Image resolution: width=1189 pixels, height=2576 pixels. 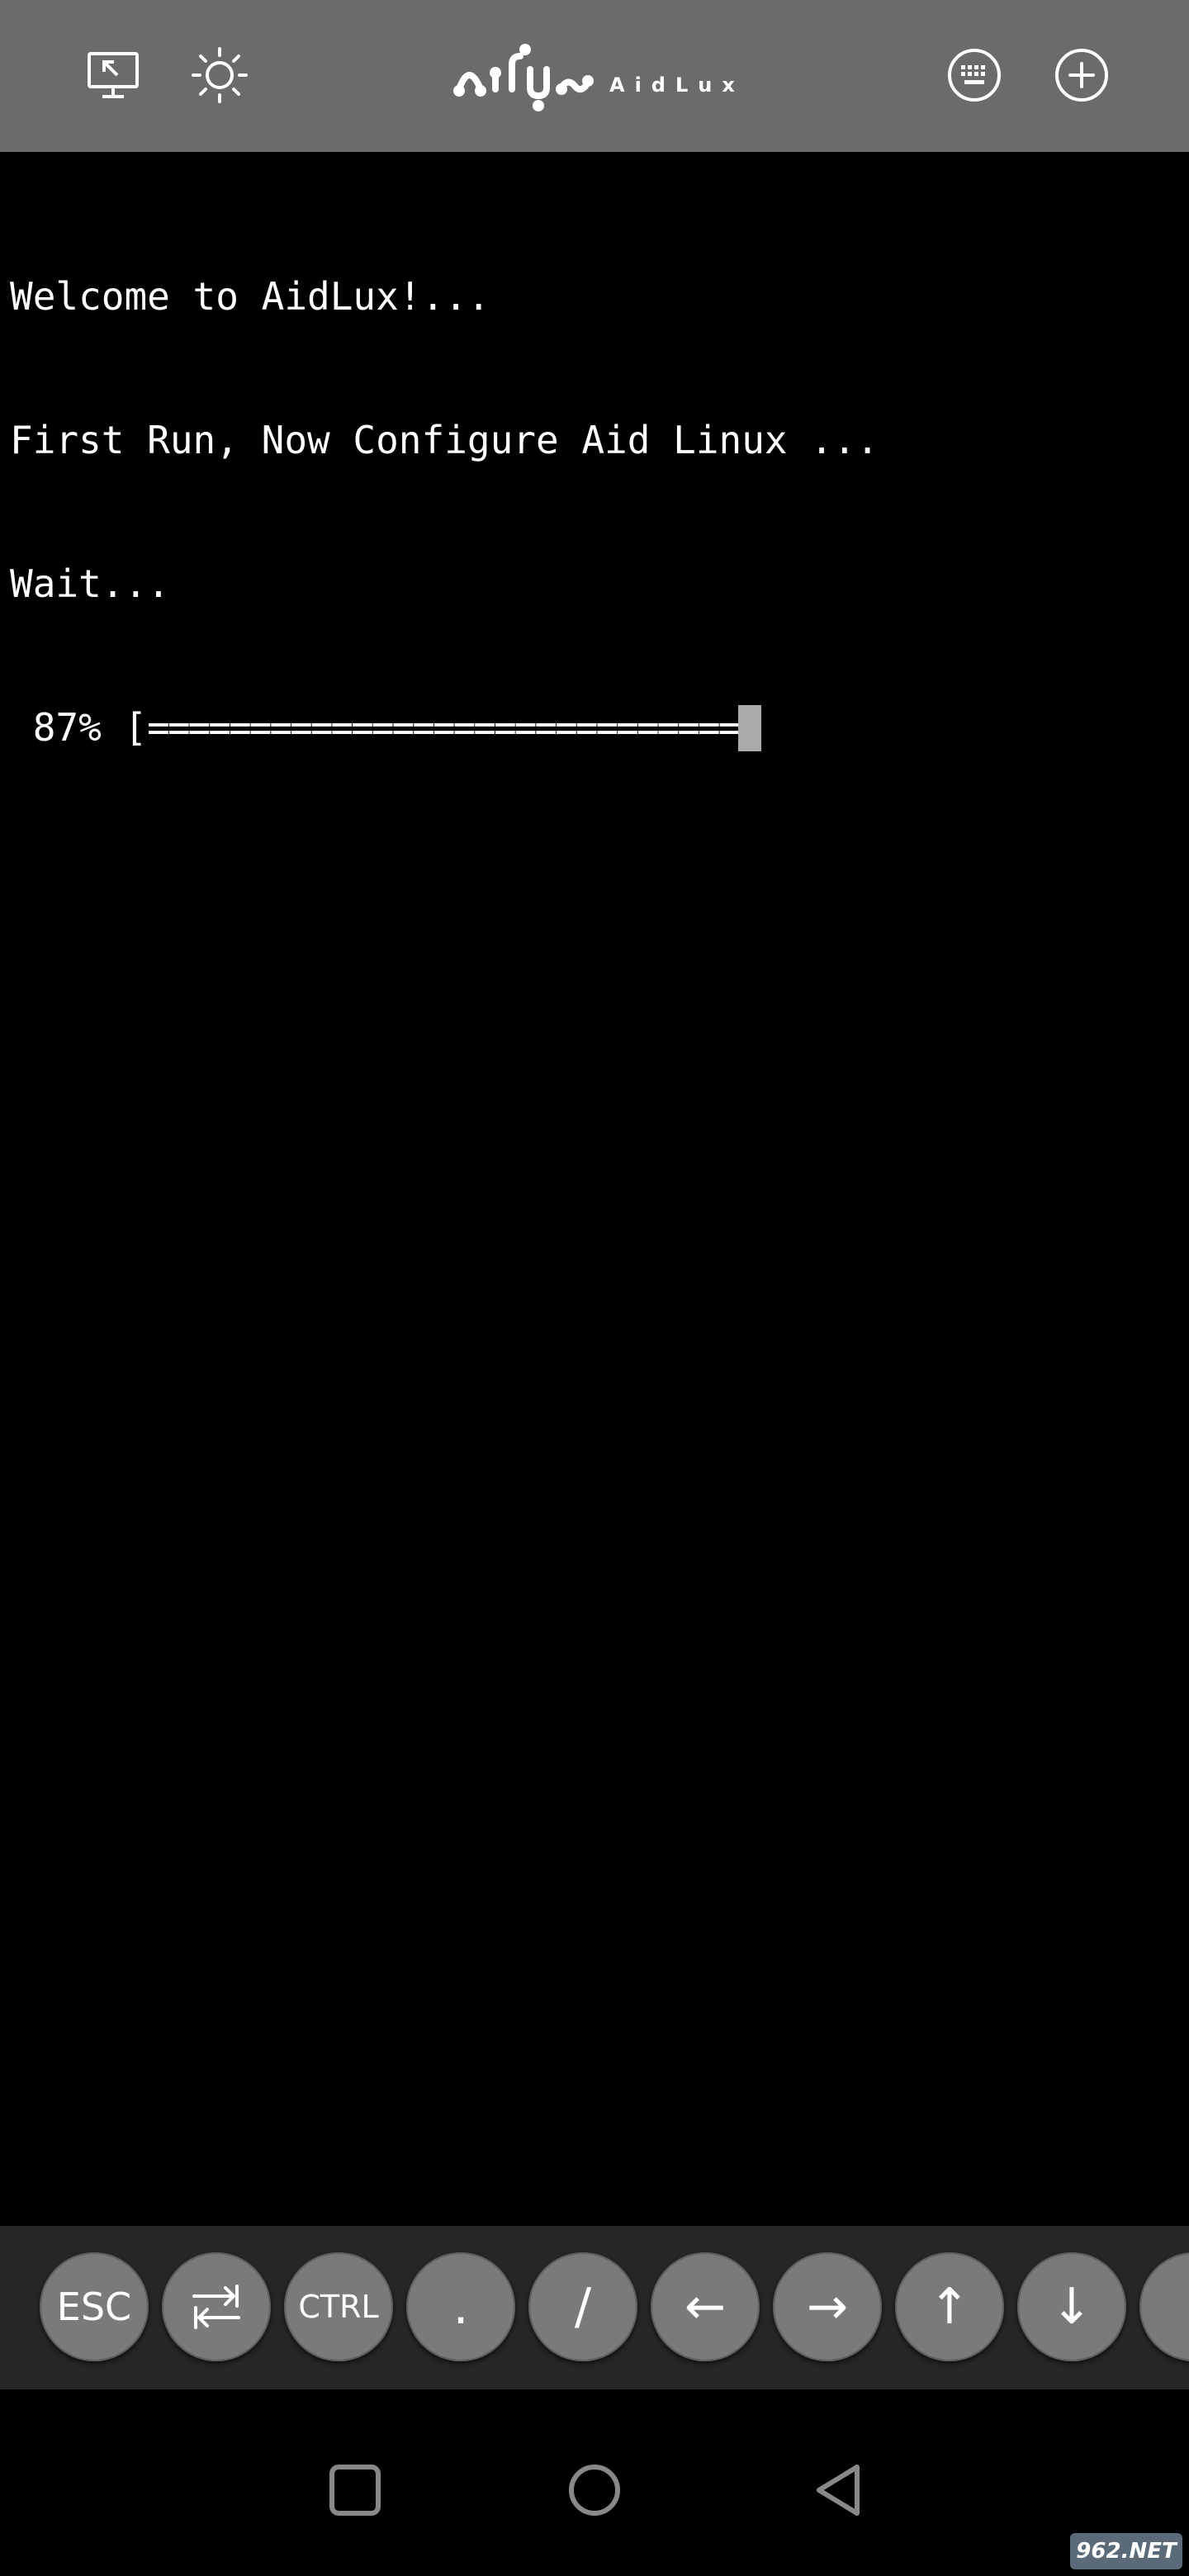 I want to click on slash-key-label: /, so click(x=583, y=2307).